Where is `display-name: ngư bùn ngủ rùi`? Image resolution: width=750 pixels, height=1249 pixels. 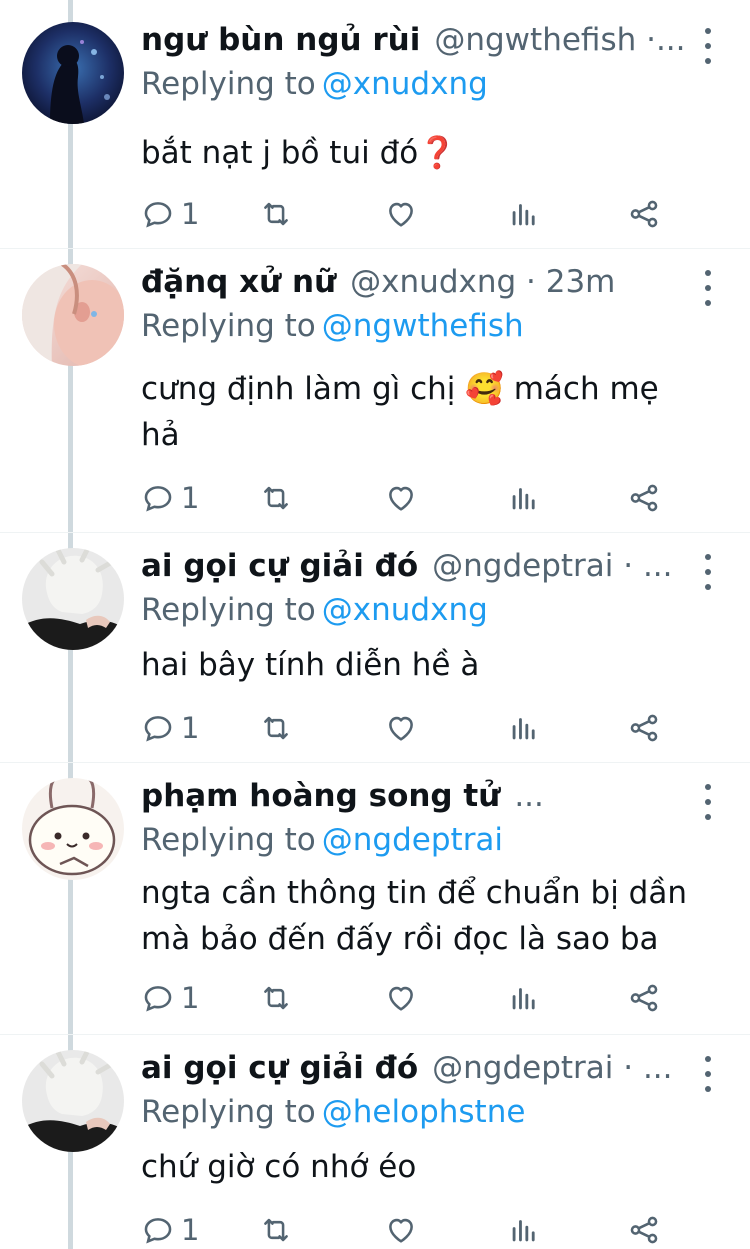
display-name: ngư bùn ngủ rùi is located at coordinates (280, 40).